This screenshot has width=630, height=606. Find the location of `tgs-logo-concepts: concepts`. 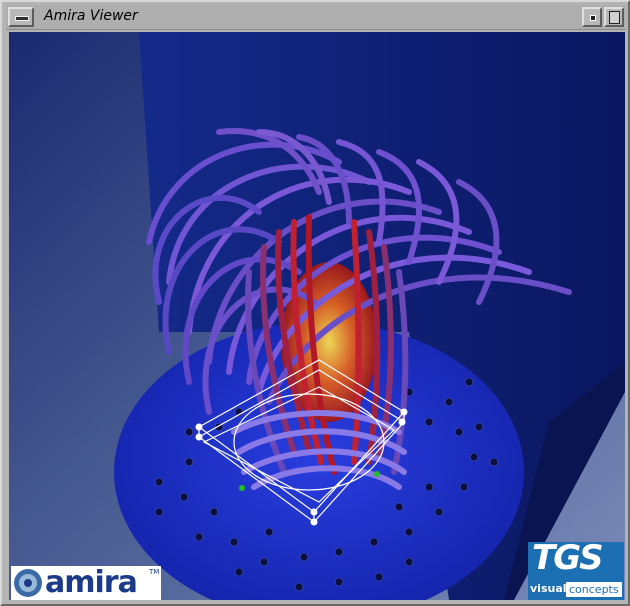

tgs-logo-concepts: concepts is located at coordinates (594, 589).